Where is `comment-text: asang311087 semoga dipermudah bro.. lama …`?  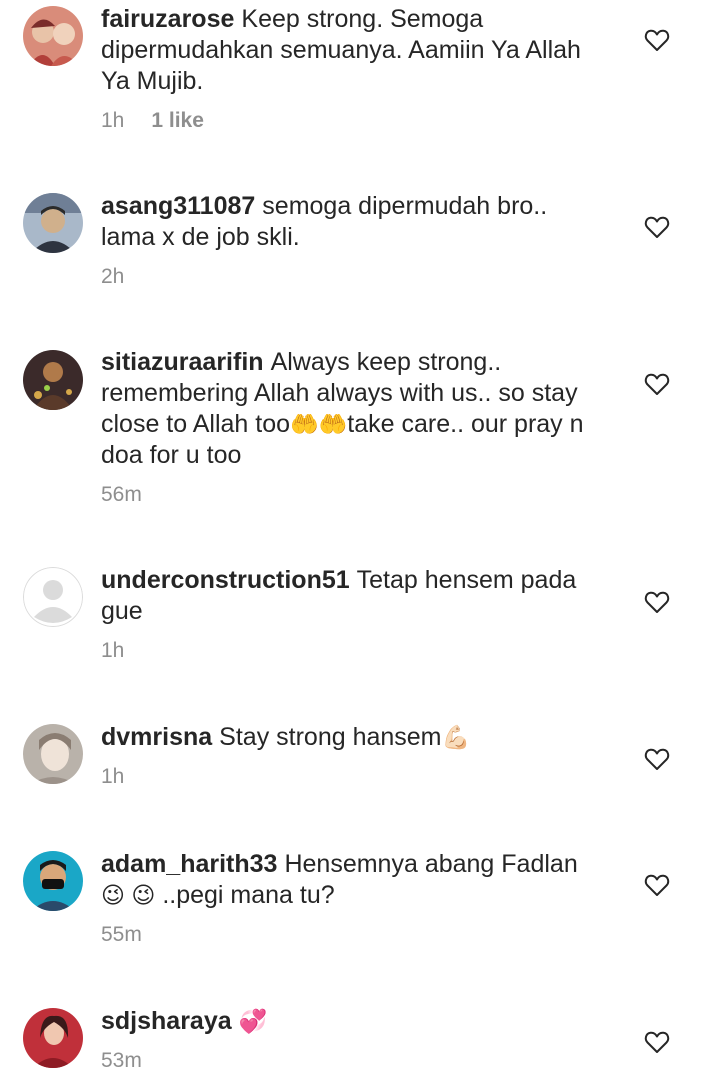 comment-text: asang311087 semoga dipermudah bro.. lama … is located at coordinates (351, 222).